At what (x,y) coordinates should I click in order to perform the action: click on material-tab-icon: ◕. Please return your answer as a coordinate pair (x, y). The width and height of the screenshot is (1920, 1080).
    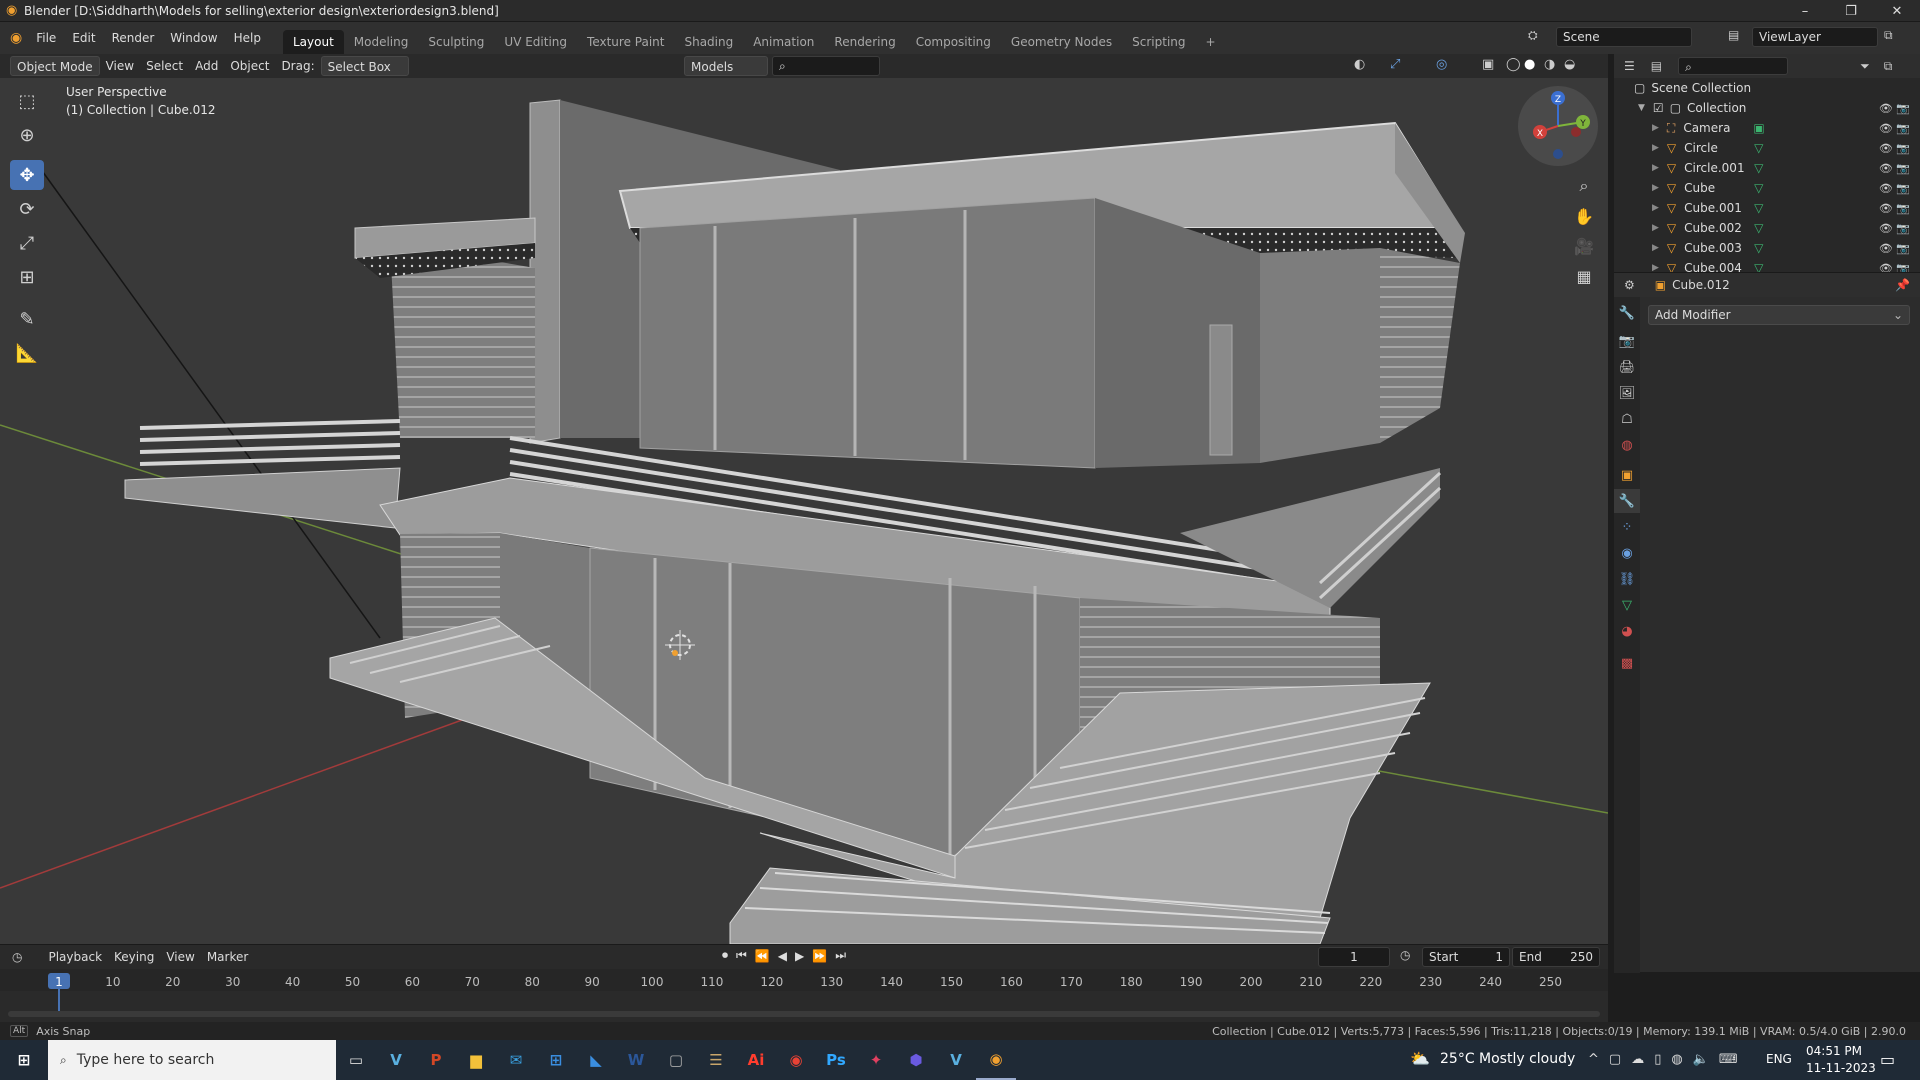
    Looking at the image, I should click on (1627, 631).